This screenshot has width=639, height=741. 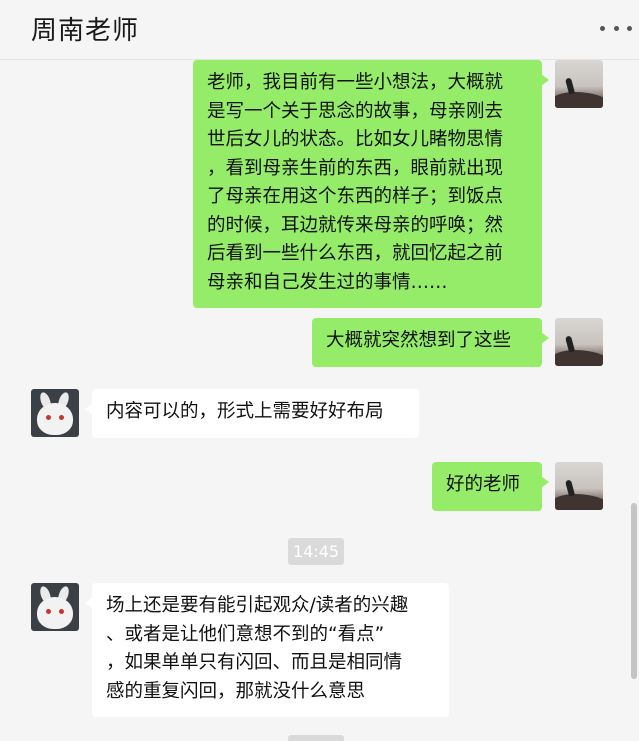 What do you see at coordinates (634, 591) in the screenshot?
I see `scrollbar` at bounding box center [634, 591].